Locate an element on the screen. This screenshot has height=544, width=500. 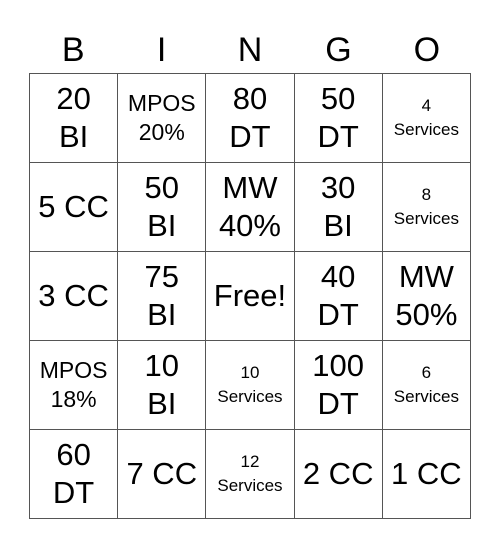
bingo-cell: 80 DT is located at coordinates (250, 118).